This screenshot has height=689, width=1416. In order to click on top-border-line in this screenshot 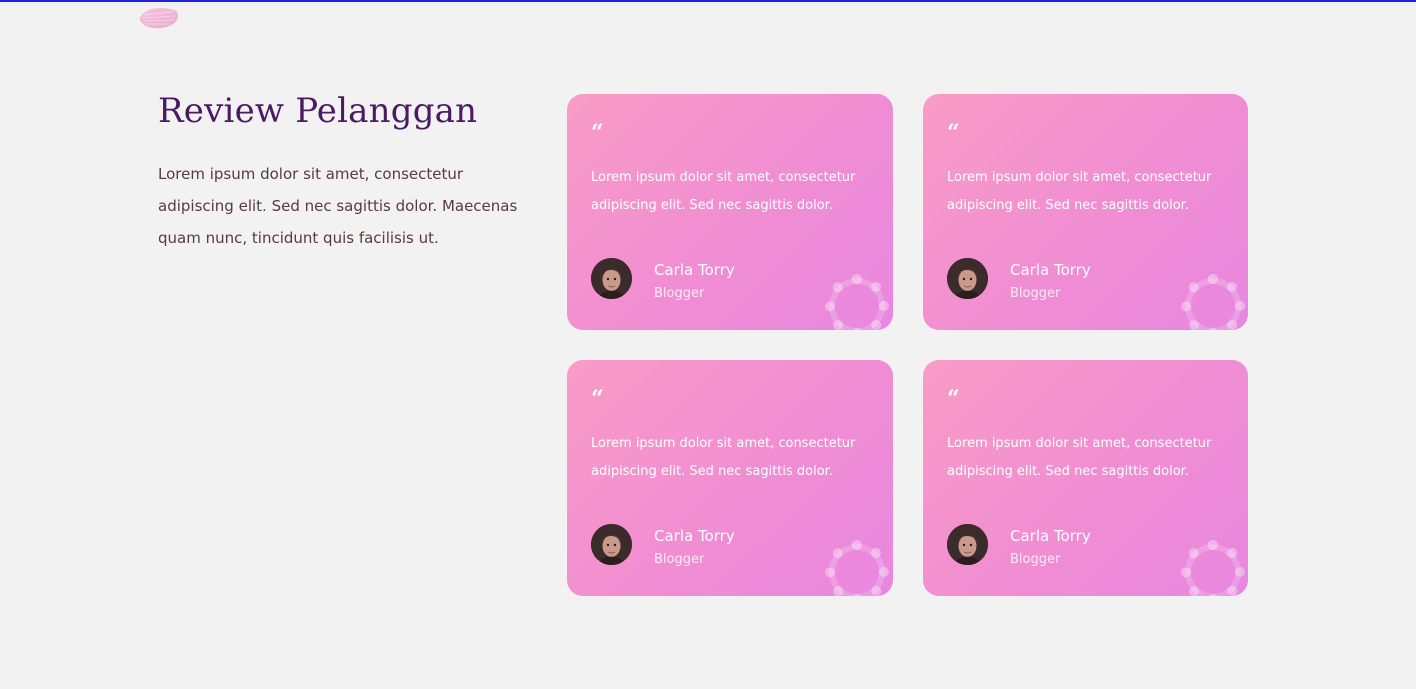, I will do `click(708, 1)`.